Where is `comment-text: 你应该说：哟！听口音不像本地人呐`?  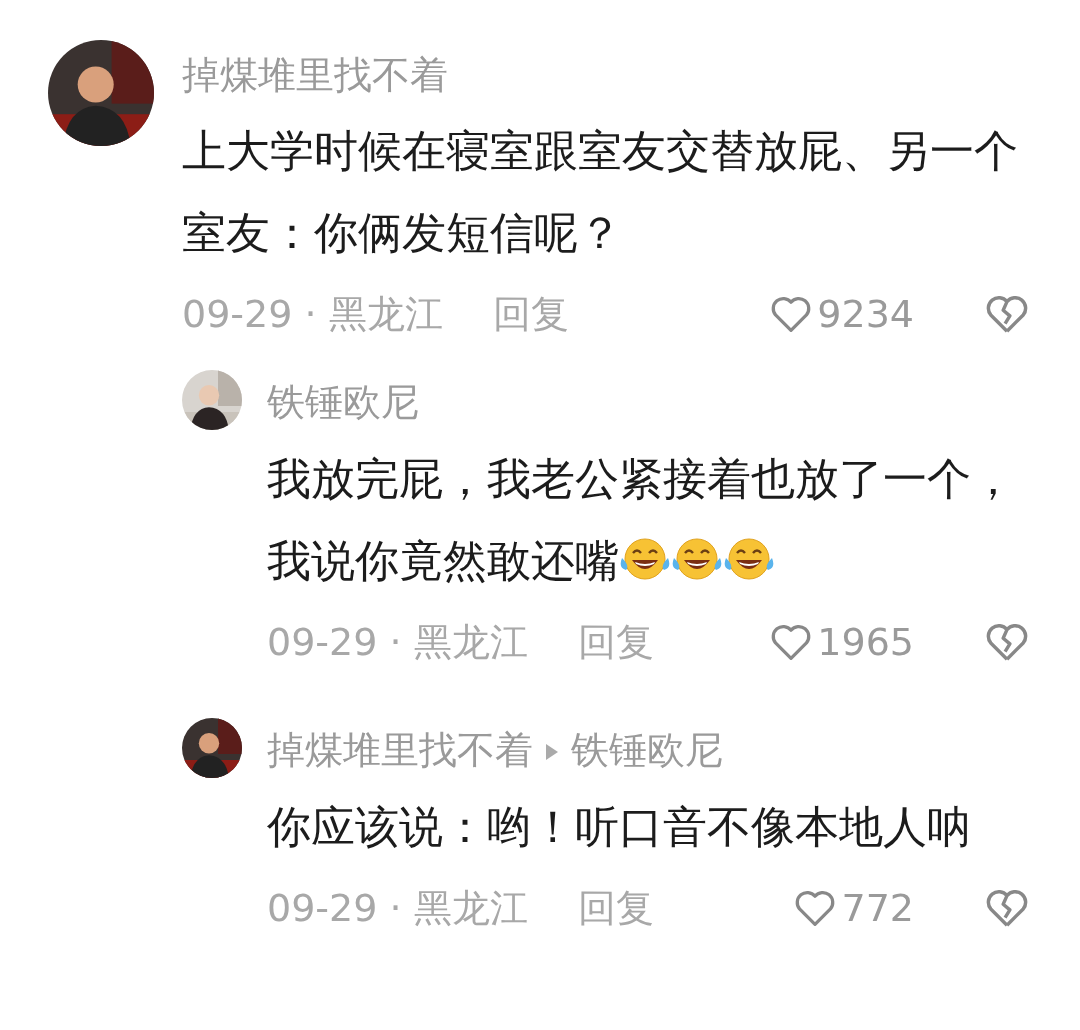 comment-text: 你应该说：哟！听口音不像本地人呐 is located at coordinates (619, 827).